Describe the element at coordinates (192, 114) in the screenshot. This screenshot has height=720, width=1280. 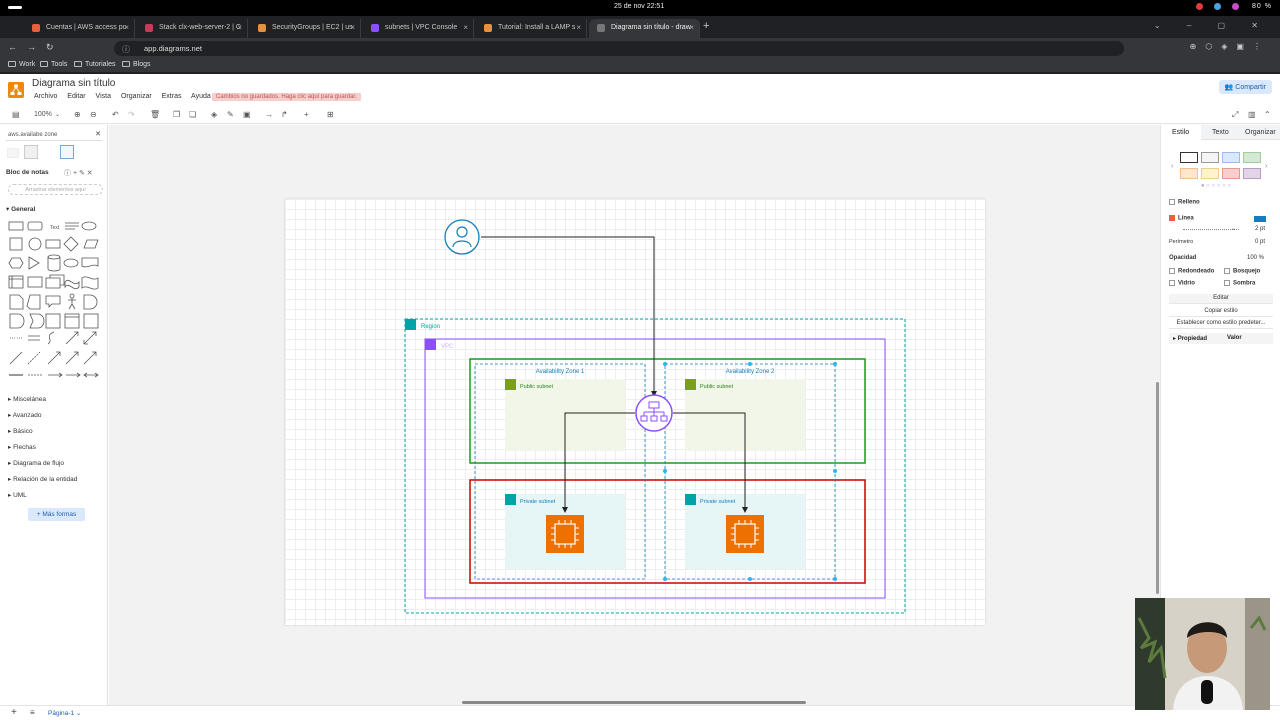
I see `to-back-icon: ❏` at that location.